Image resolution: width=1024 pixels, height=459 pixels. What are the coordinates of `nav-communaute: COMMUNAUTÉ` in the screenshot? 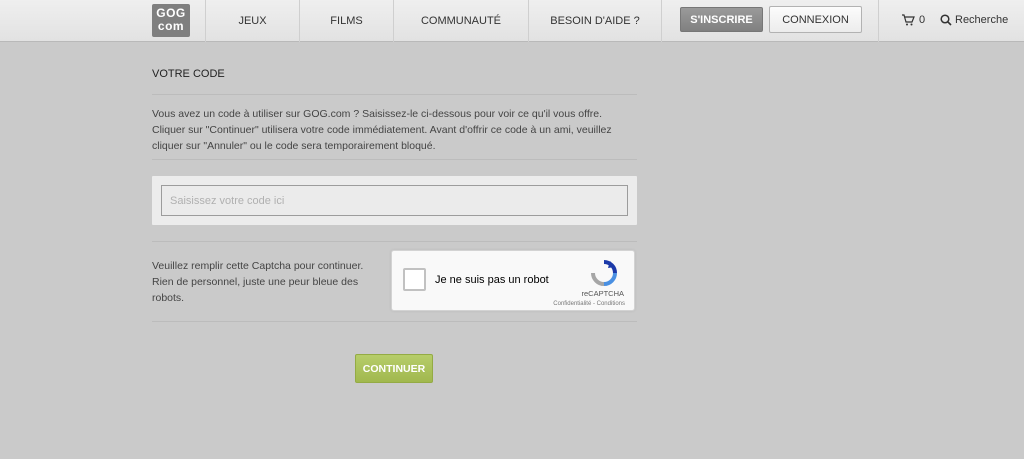 It's located at (460, 21).